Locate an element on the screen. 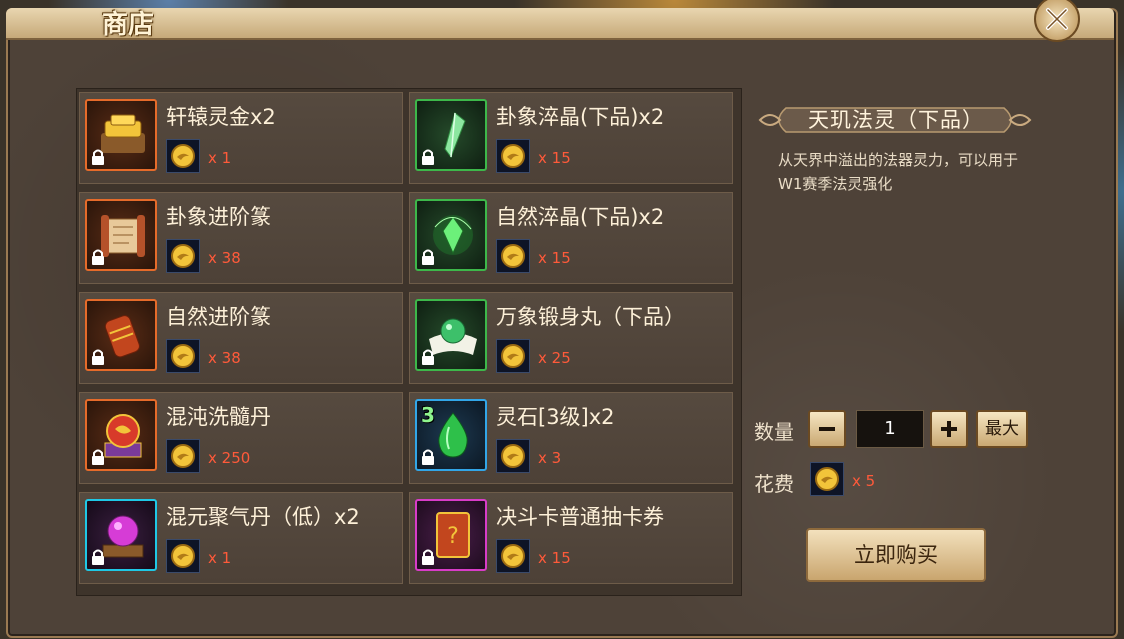 The width and height of the screenshot is (1124, 639). decrease-button is located at coordinates (827, 429).